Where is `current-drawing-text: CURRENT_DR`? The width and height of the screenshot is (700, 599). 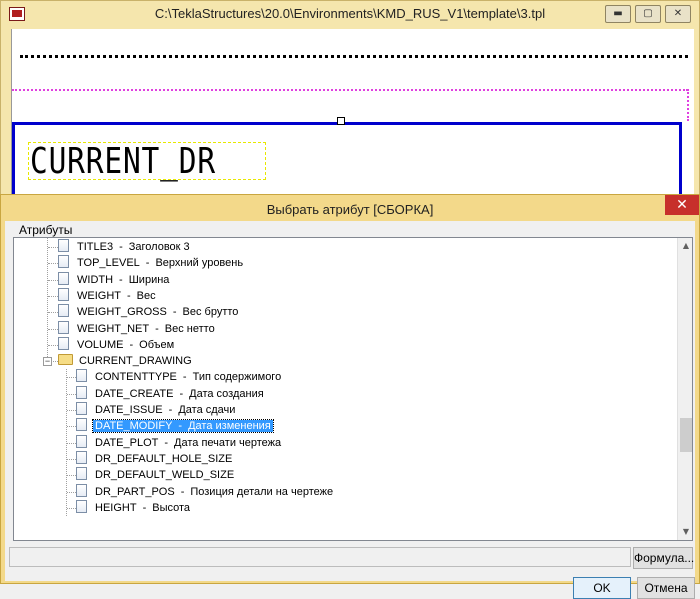 current-drawing-text: CURRENT_DR is located at coordinates (123, 161).